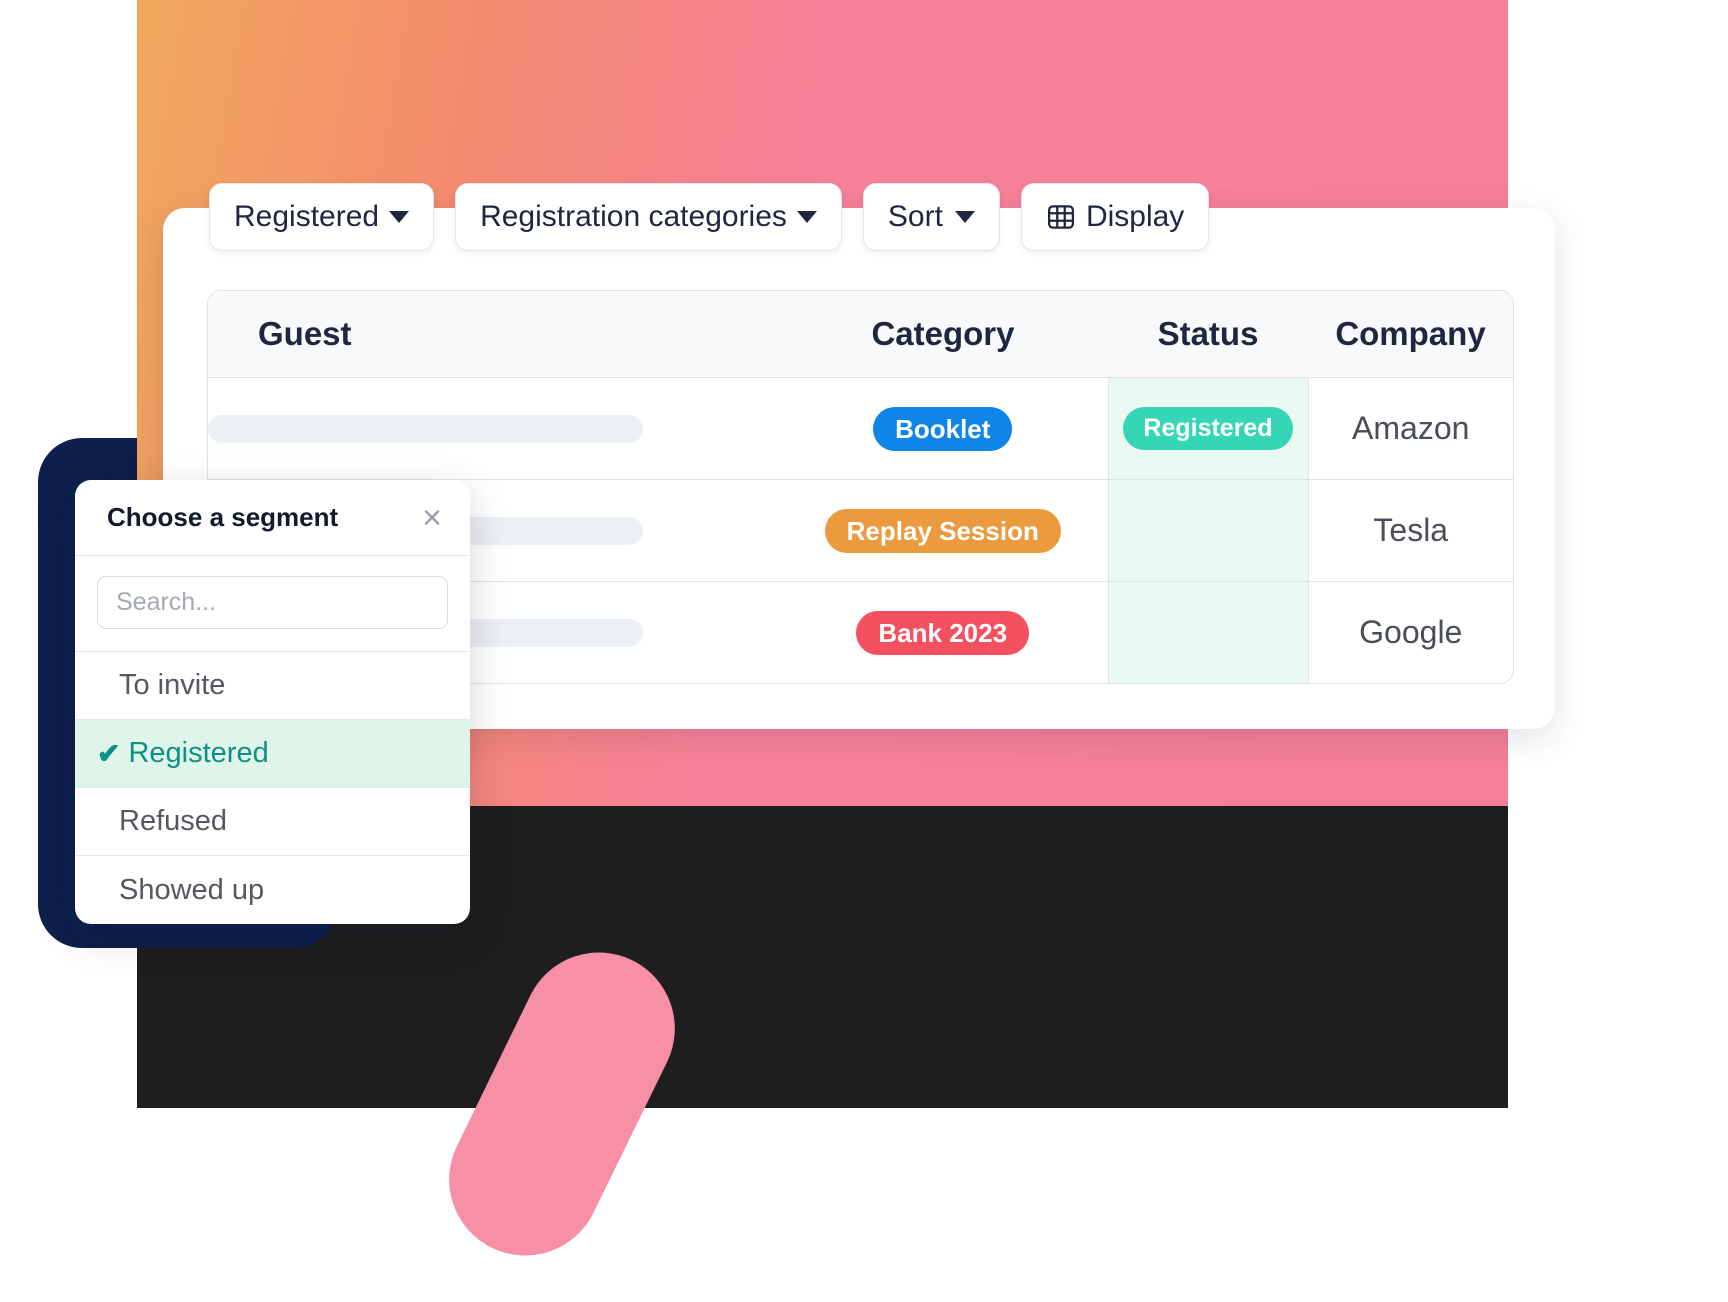  Describe the element at coordinates (272, 686) in the screenshot. I see `segment-item-to-invite: To invite` at that location.